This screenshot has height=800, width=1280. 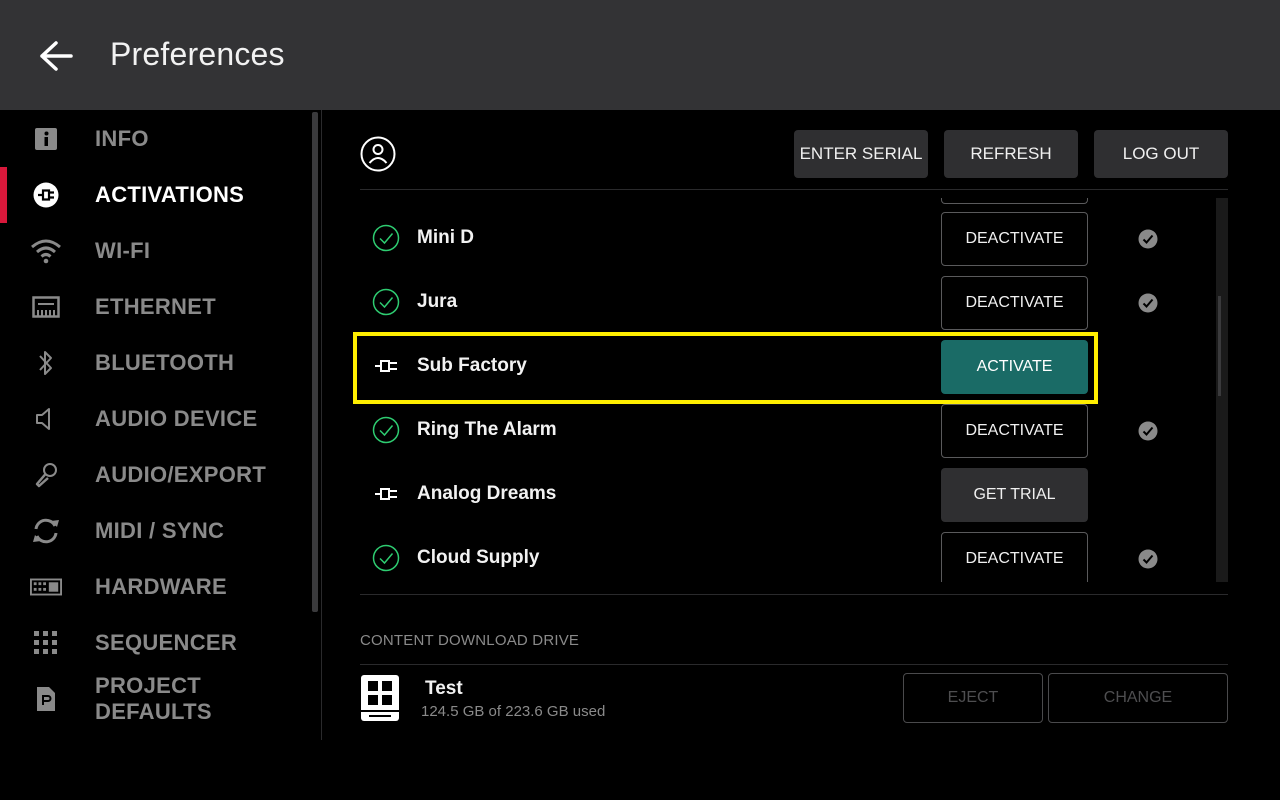 I want to click on list-item: Jura DEACTIVATE, so click(x=790, y=303).